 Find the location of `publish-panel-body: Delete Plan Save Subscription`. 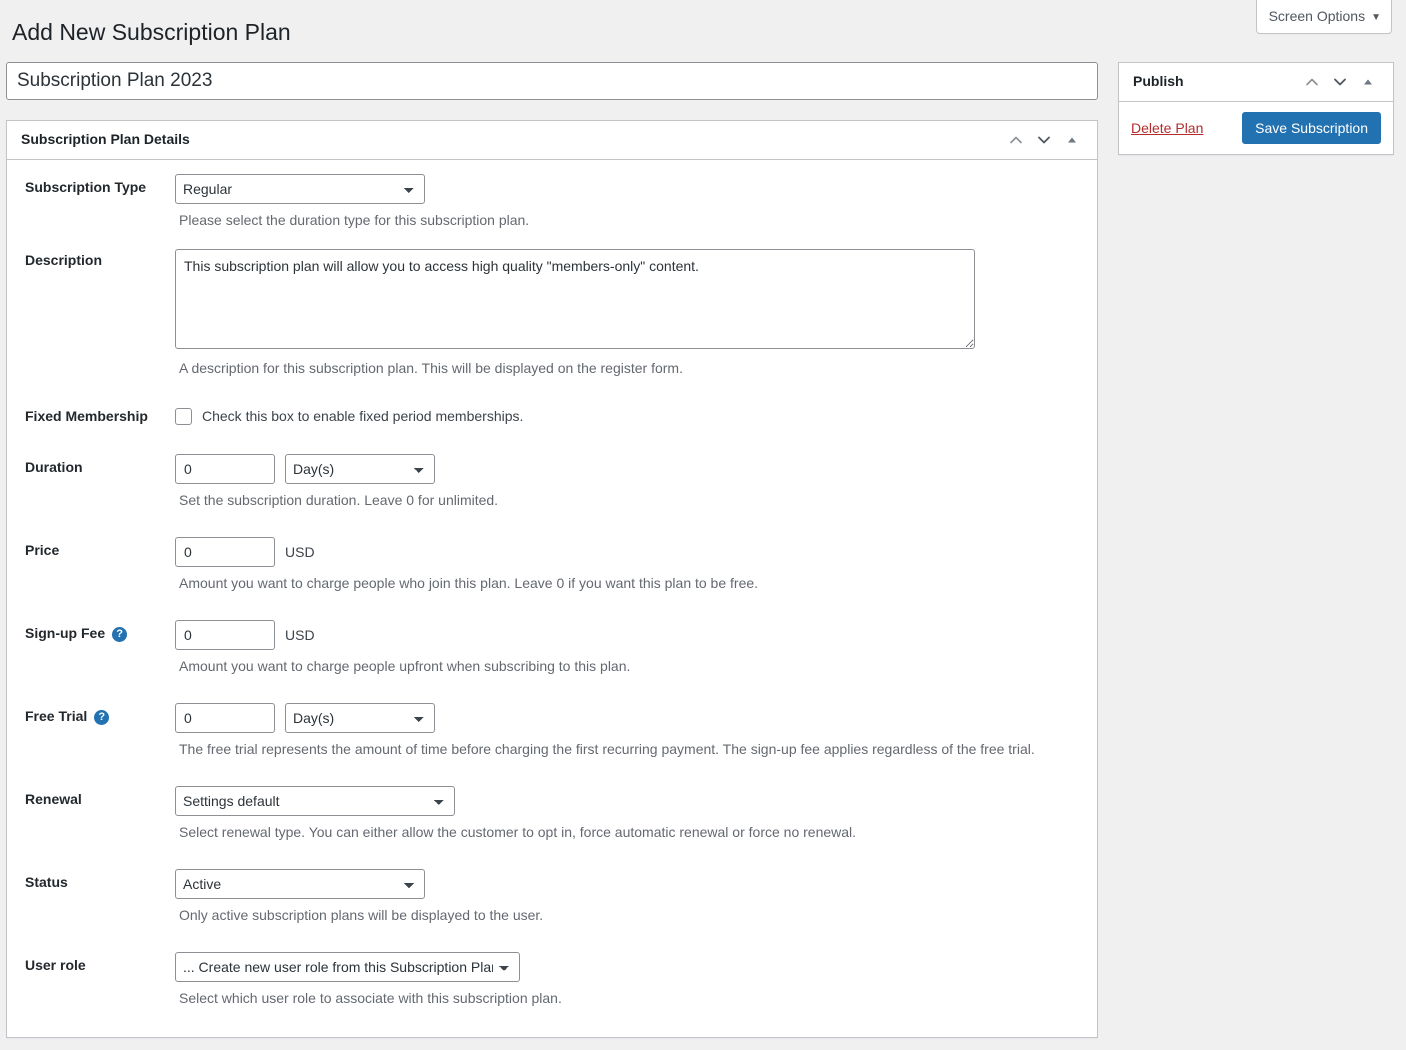

publish-panel-body: Delete Plan Save Subscription is located at coordinates (1256, 127).